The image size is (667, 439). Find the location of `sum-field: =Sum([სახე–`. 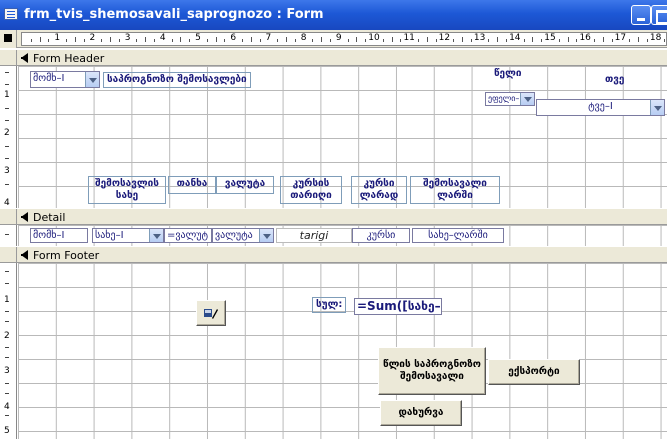

sum-field: =Sum([სახე– is located at coordinates (398, 306).